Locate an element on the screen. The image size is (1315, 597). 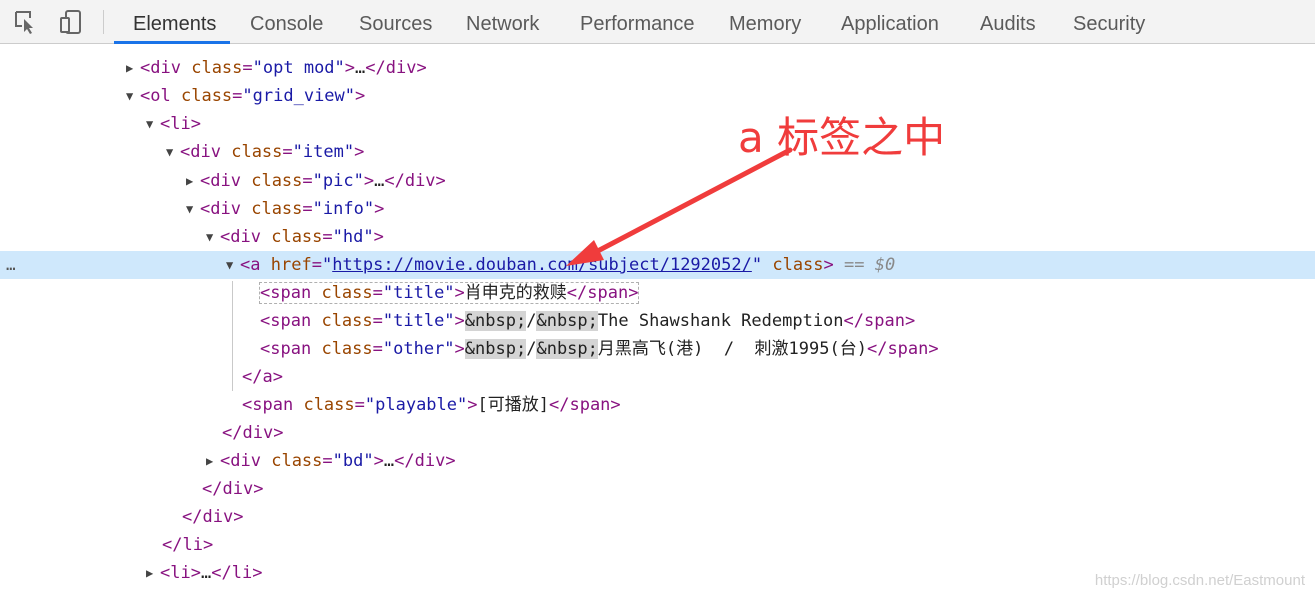
tree-row: ▼ <div class="hd"> is located at coordinates (657, 237).